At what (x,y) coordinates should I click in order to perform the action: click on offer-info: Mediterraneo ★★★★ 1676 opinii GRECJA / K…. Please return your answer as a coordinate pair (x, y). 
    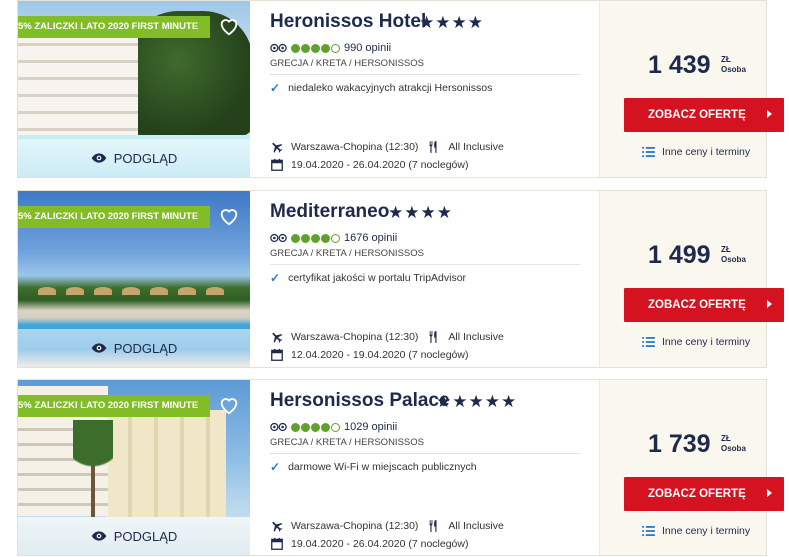
    Looking at the image, I should click on (435, 279).